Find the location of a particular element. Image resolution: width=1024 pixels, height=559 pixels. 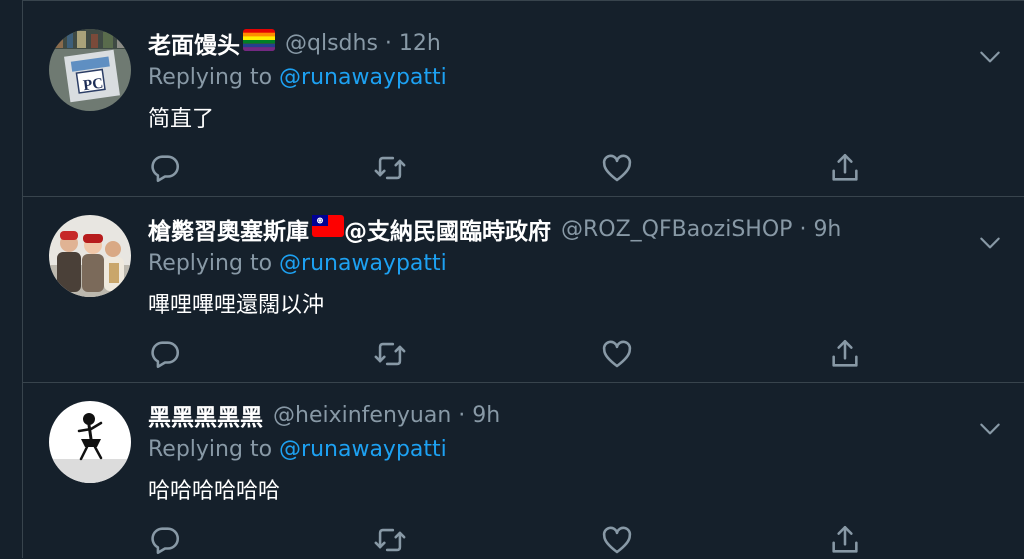

tweet-header: 老面馒头 @qlsdhs · 12h is located at coordinates (294, 43).